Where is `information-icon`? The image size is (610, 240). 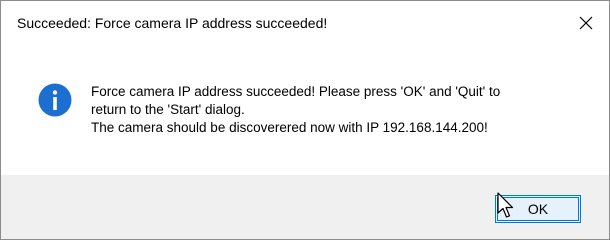
information-icon is located at coordinates (55, 100).